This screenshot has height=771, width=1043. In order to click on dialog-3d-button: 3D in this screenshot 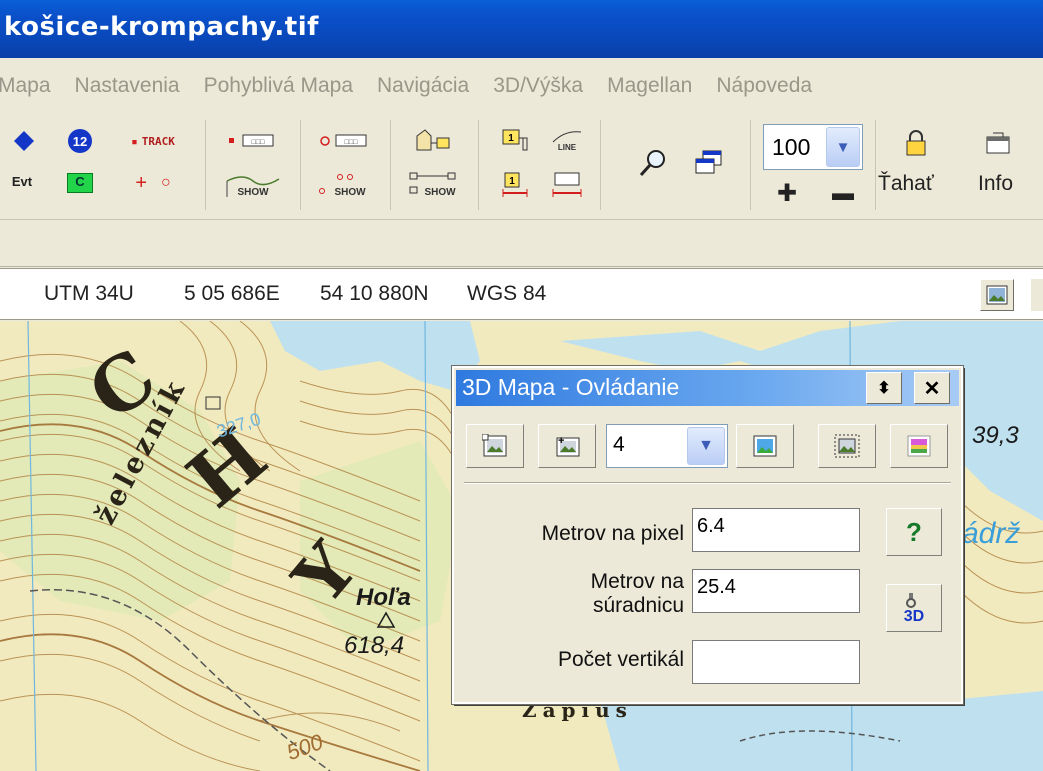, I will do `click(914, 608)`.